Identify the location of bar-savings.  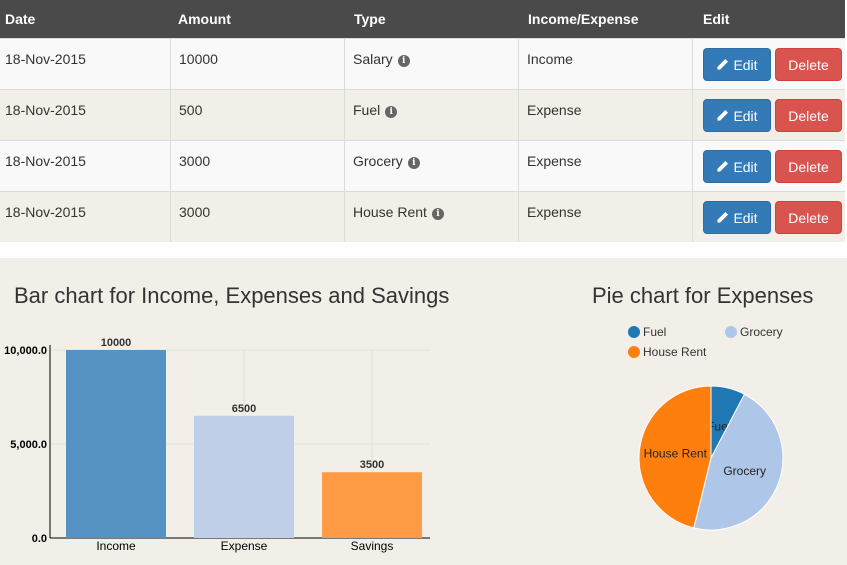
(372, 505).